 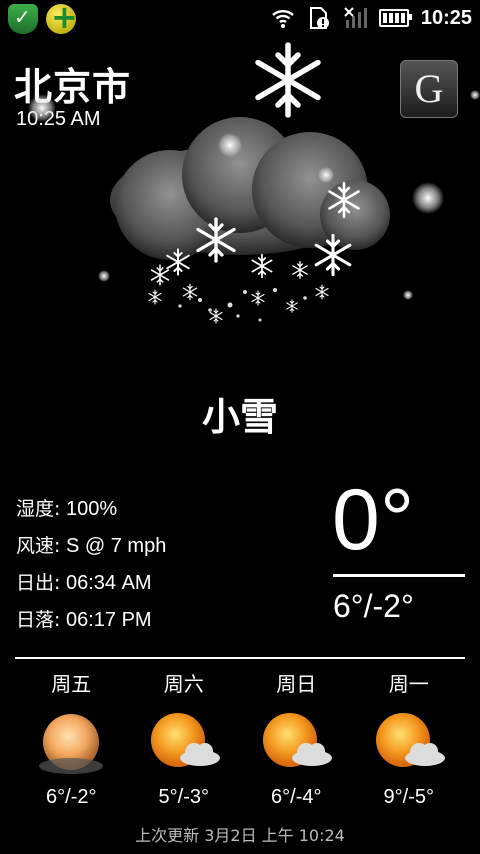 I want to click on forecast-range: 9°/-5°, so click(x=408, y=797).